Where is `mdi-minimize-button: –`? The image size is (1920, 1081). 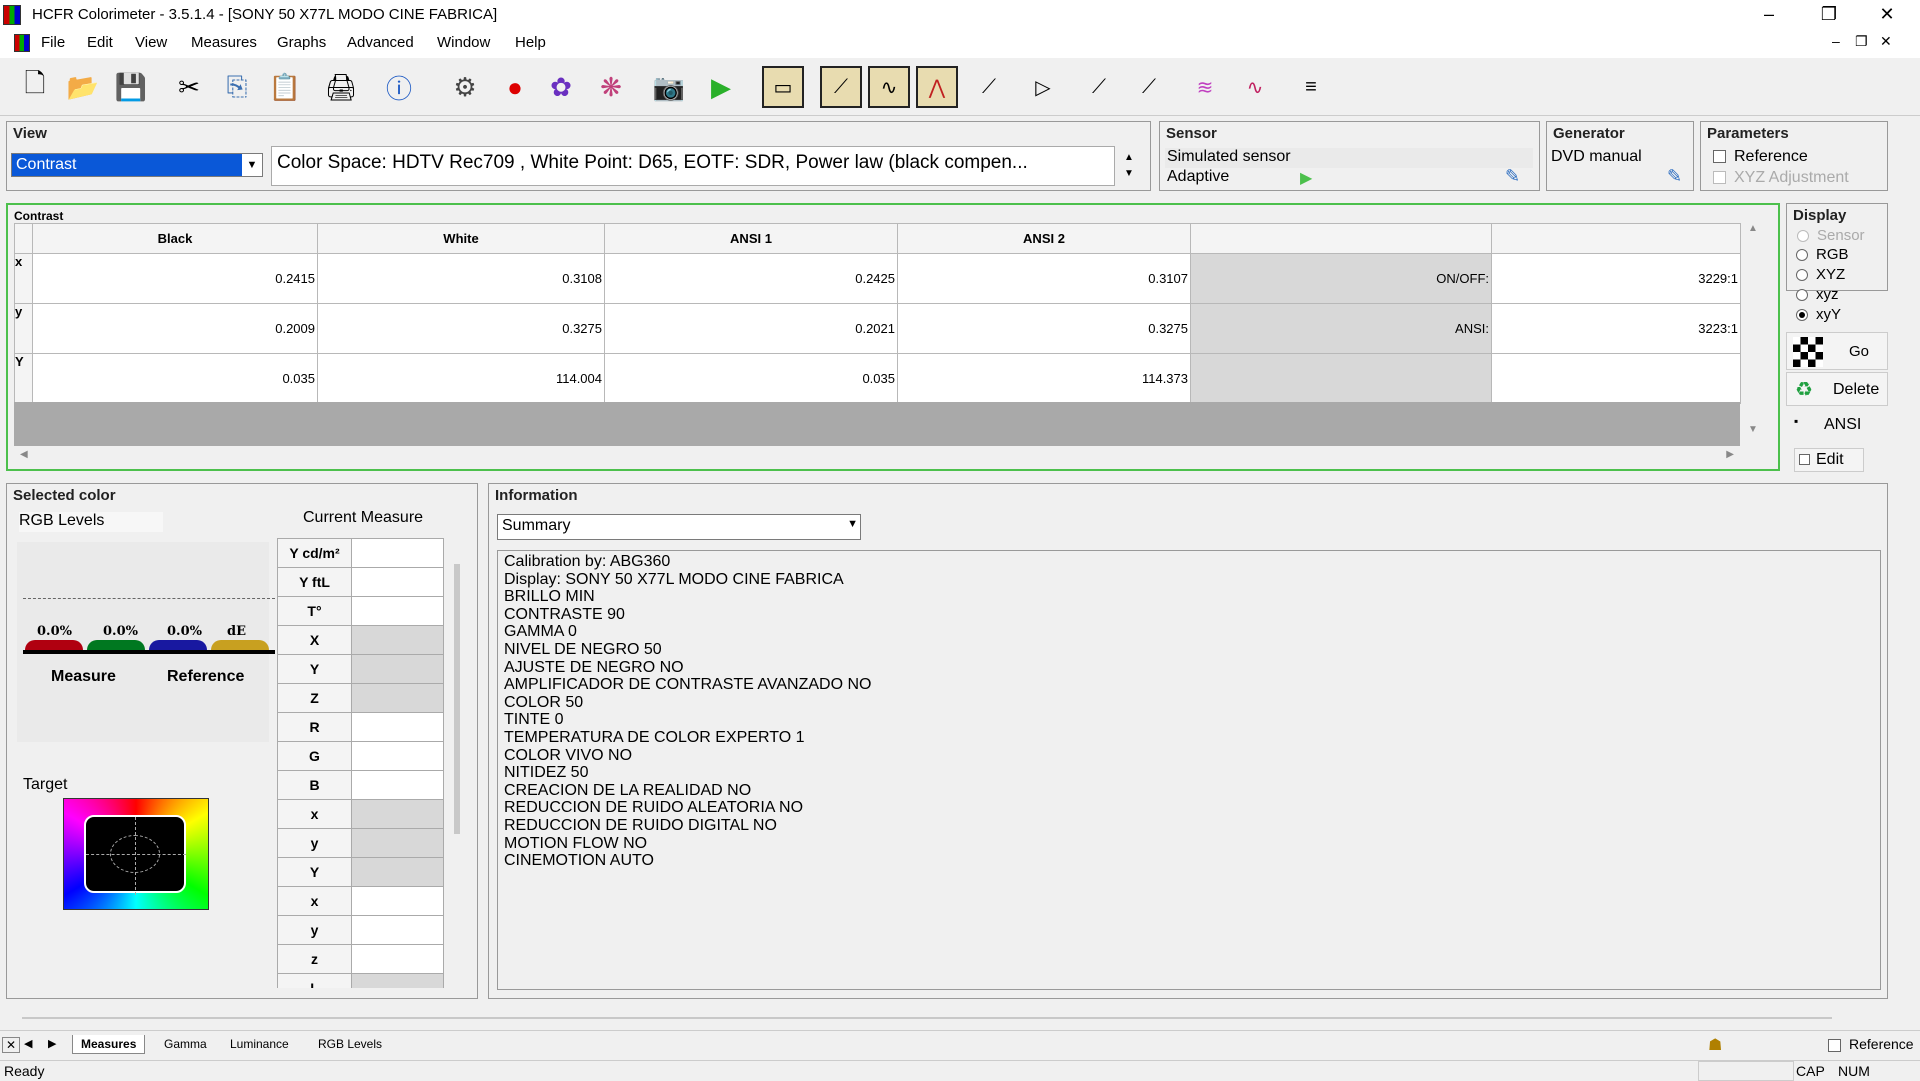
mdi-minimize-button: – is located at coordinates (1836, 41).